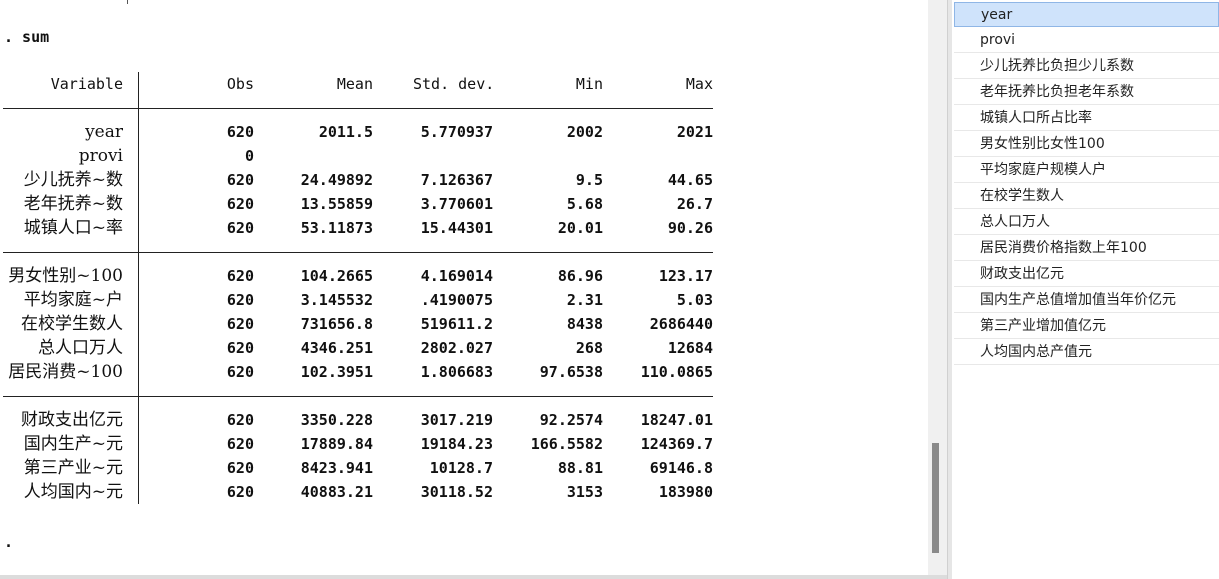 Image resolution: width=1219 pixels, height=579 pixels. Describe the element at coordinates (27, 37) in the screenshot. I see `command-line: . sum` at that location.